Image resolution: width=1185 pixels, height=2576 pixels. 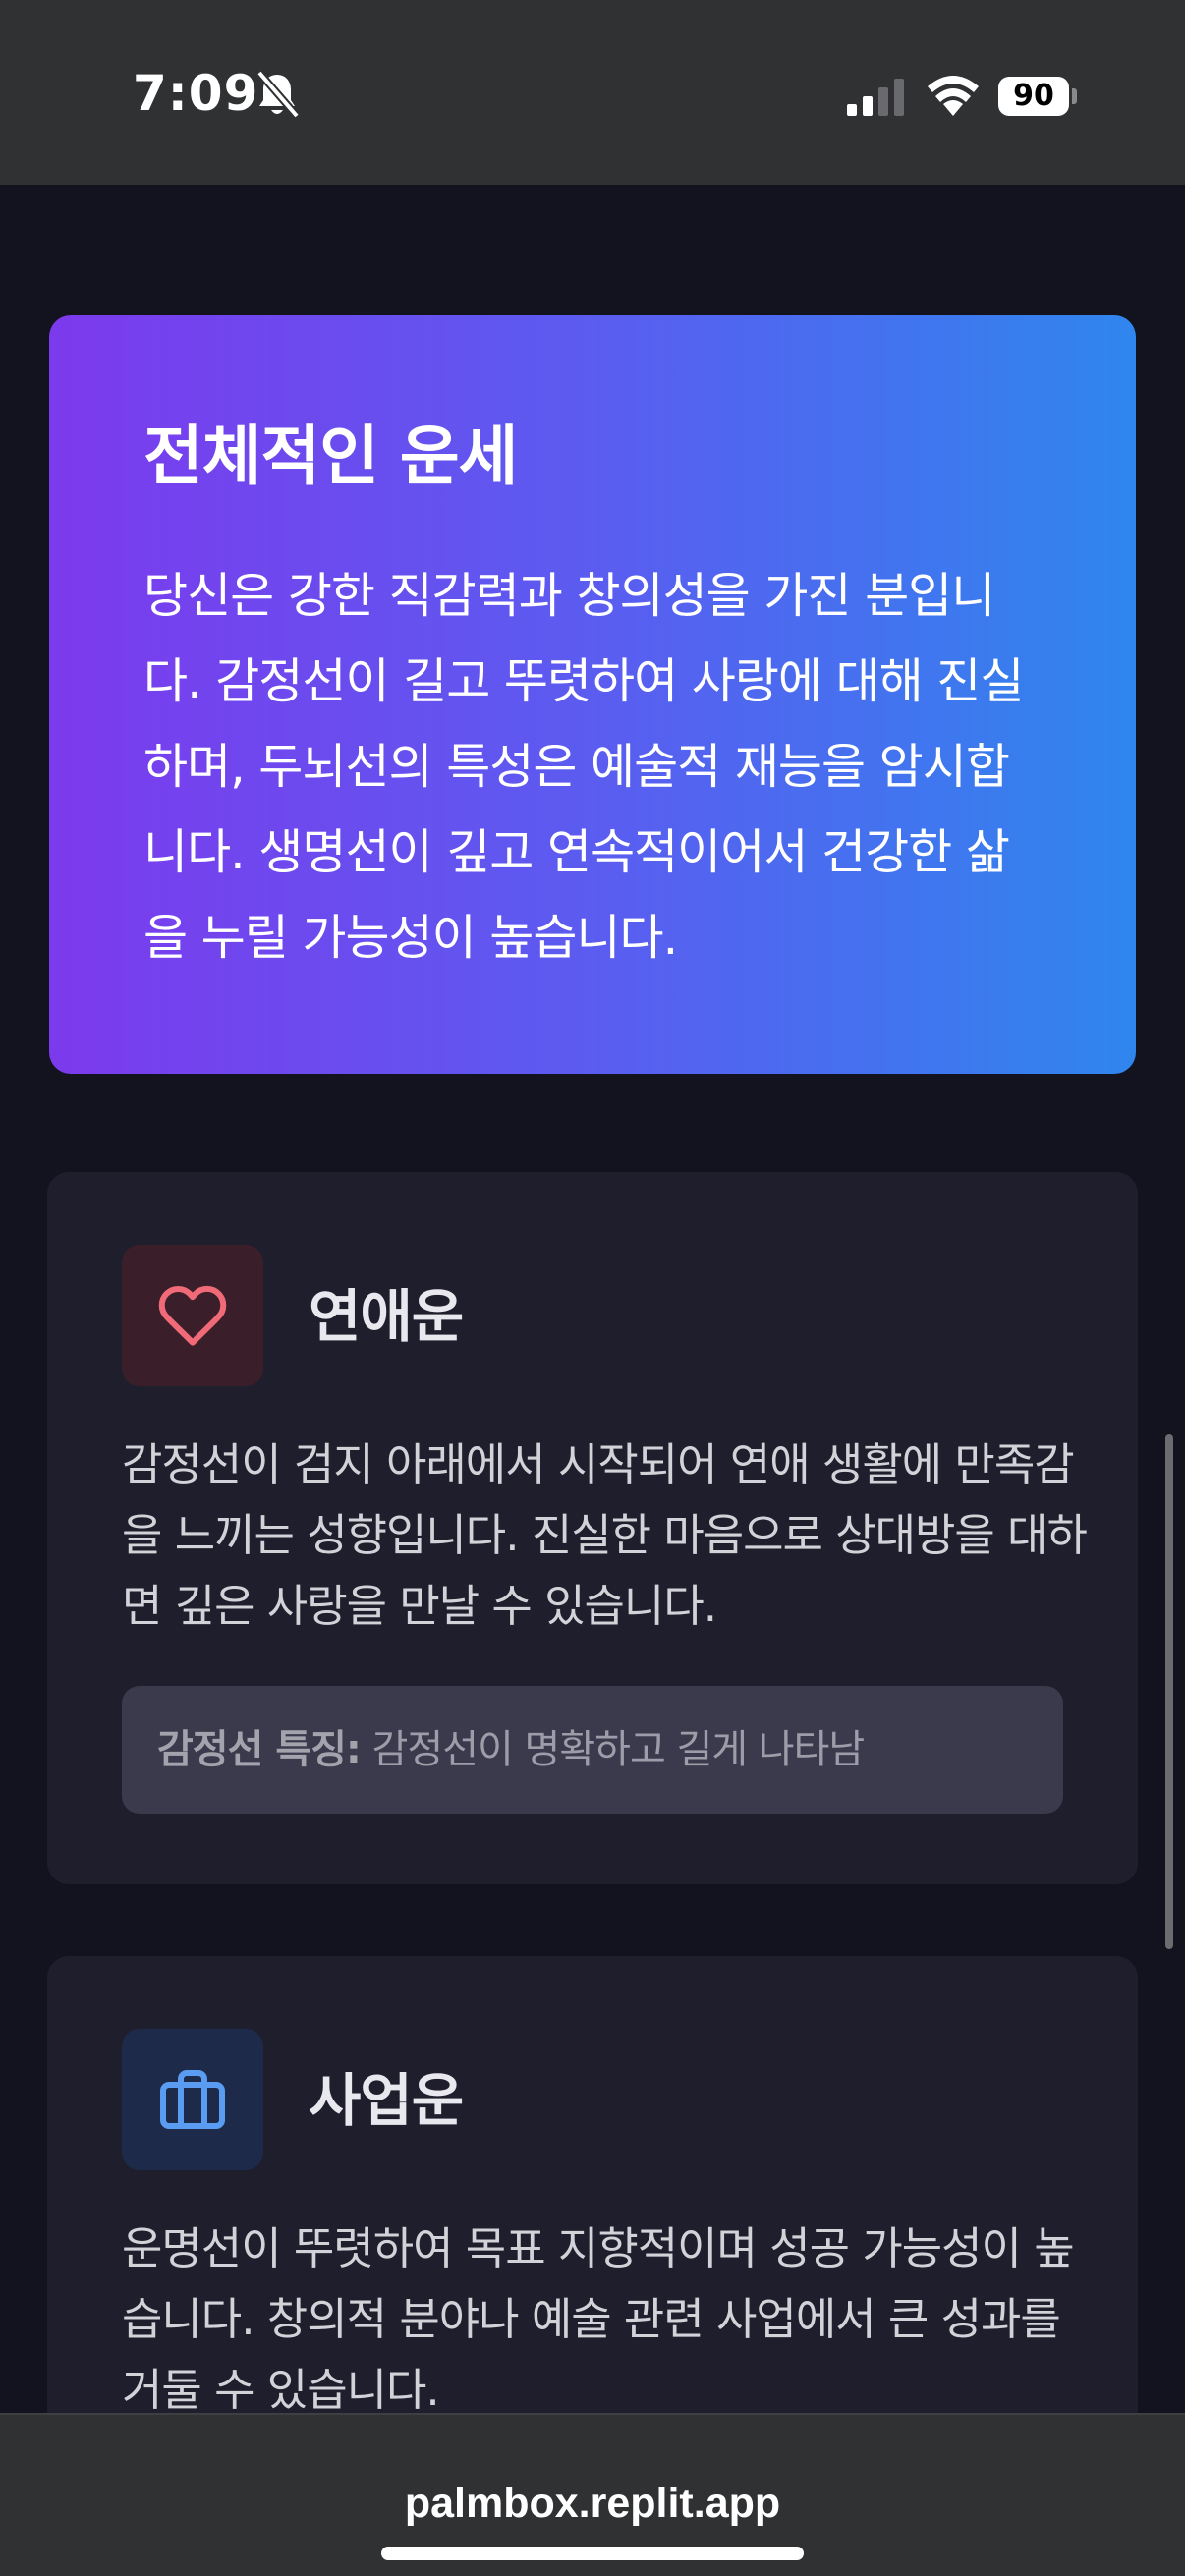 I want to click on feature-value: 감정선이 명확하고 길게 나타남, so click(x=613, y=1749).